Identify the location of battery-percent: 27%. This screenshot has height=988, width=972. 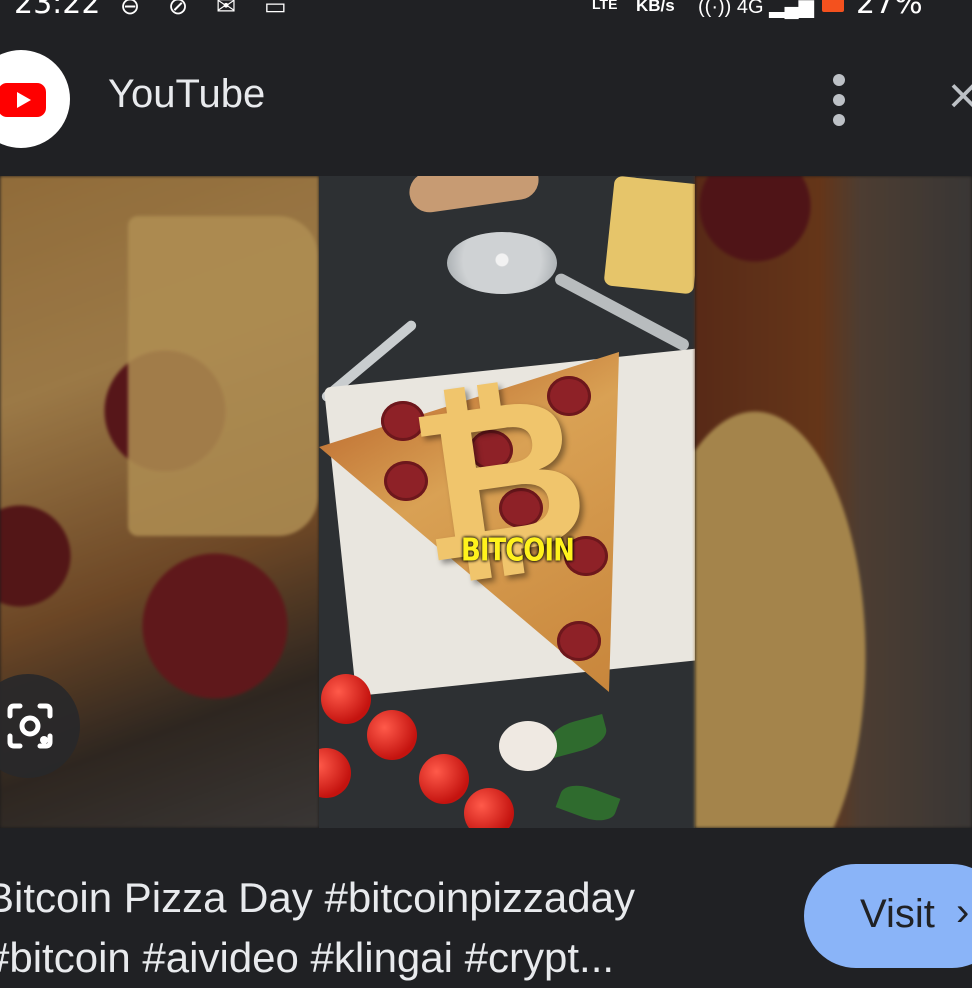
(889, 10).